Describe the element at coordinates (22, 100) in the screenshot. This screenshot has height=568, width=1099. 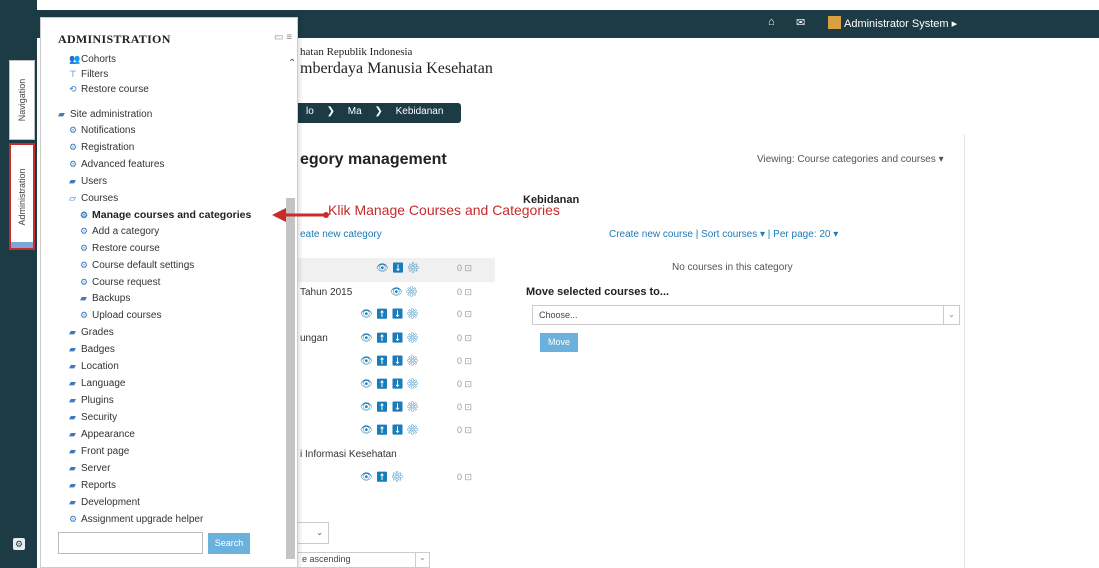
I see `dock-tab-navigation: Navigation` at that location.